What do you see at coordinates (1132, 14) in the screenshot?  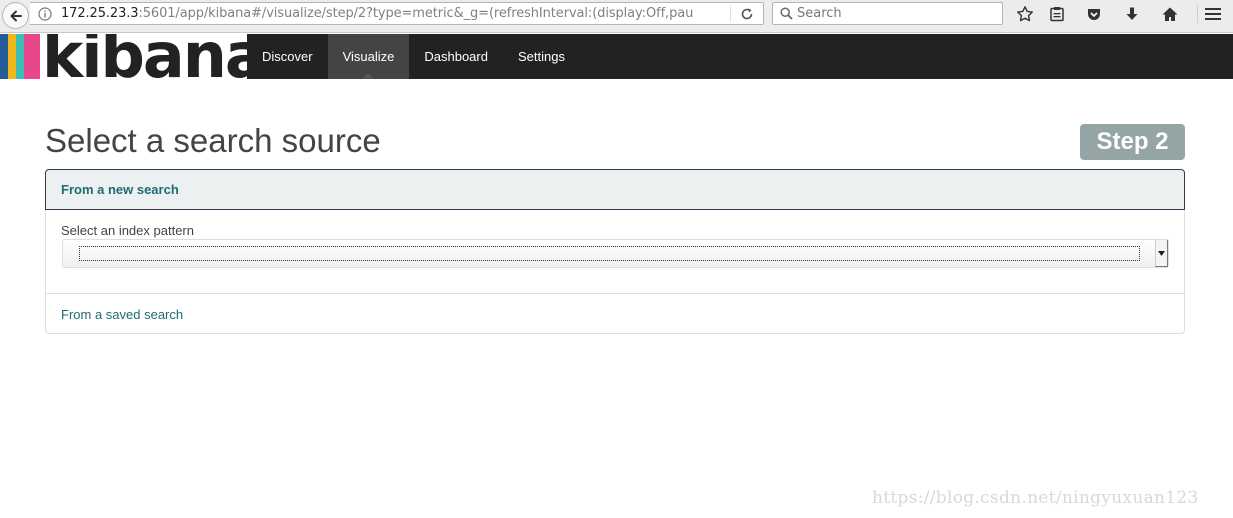 I see `download-icon` at bounding box center [1132, 14].